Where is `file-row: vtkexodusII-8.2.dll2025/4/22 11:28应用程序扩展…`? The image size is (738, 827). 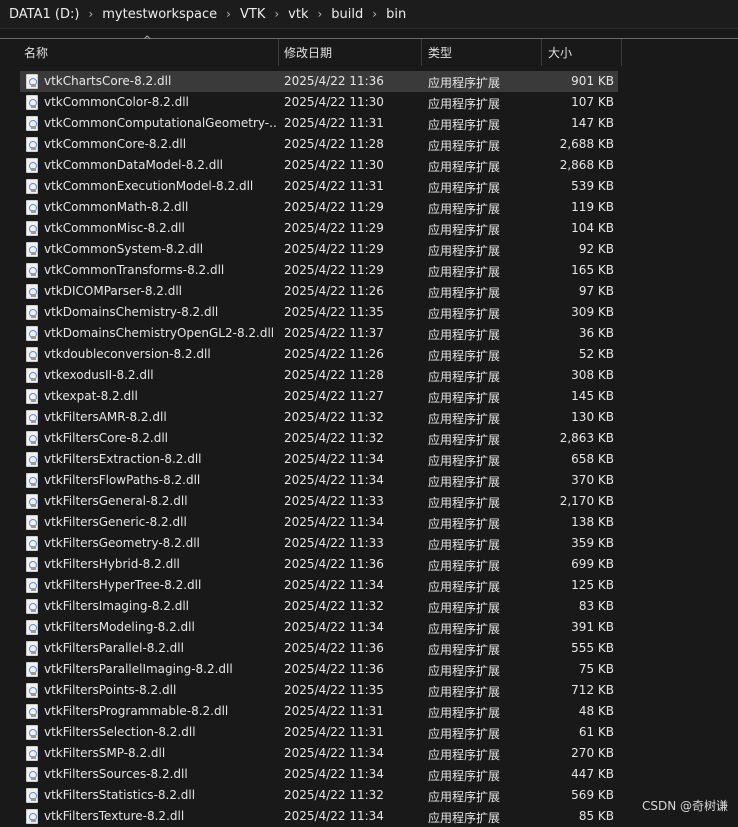
file-row: vtkexodusII-8.2.dll2025/4/22 11:28应用程序扩展… is located at coordinates (319, 375).